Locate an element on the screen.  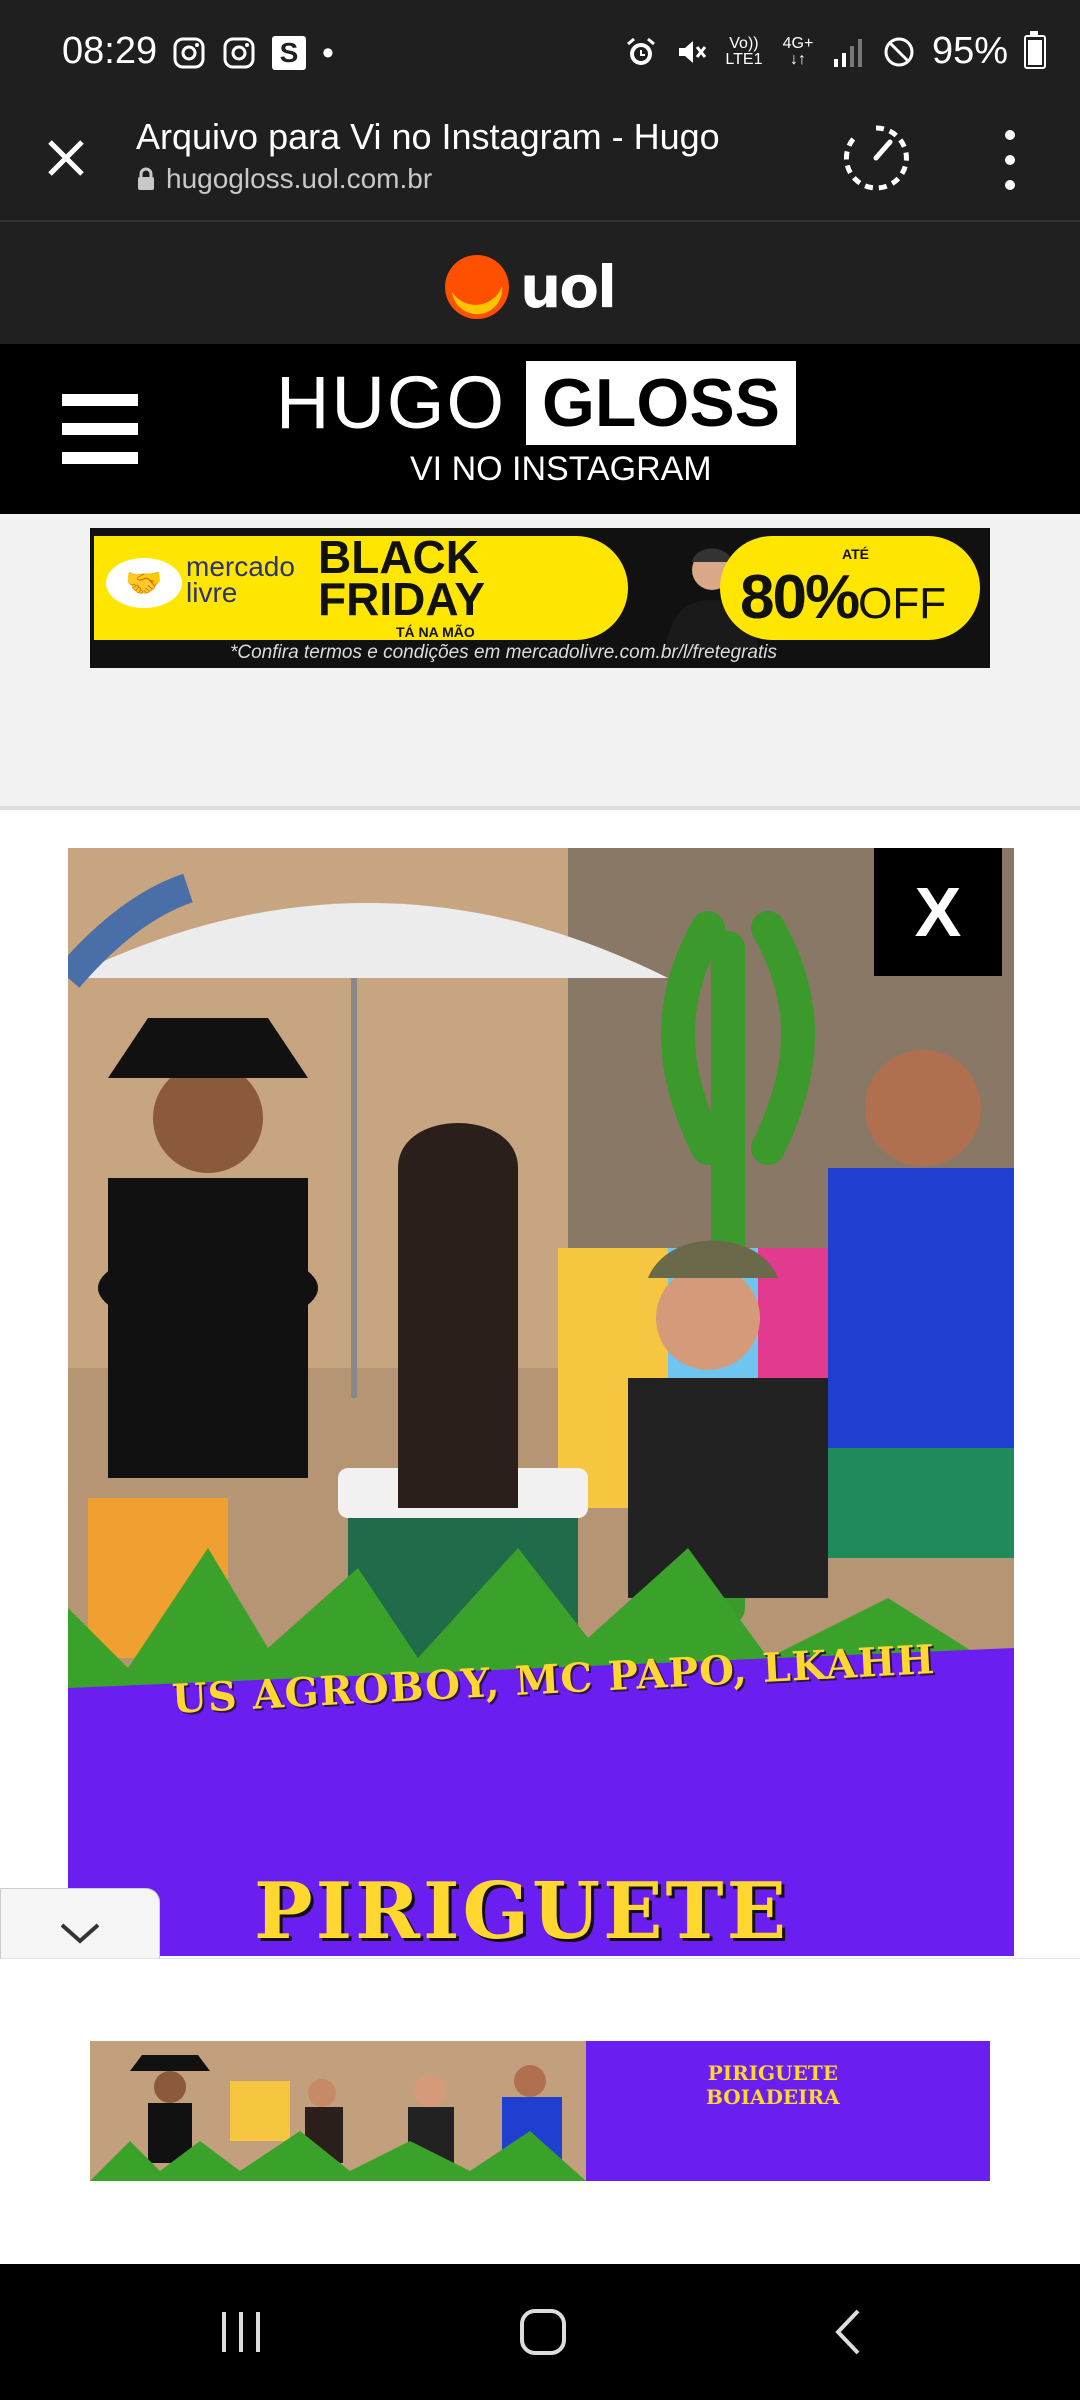
logo-hugo: HUGO is located at coordinates (391, 402).